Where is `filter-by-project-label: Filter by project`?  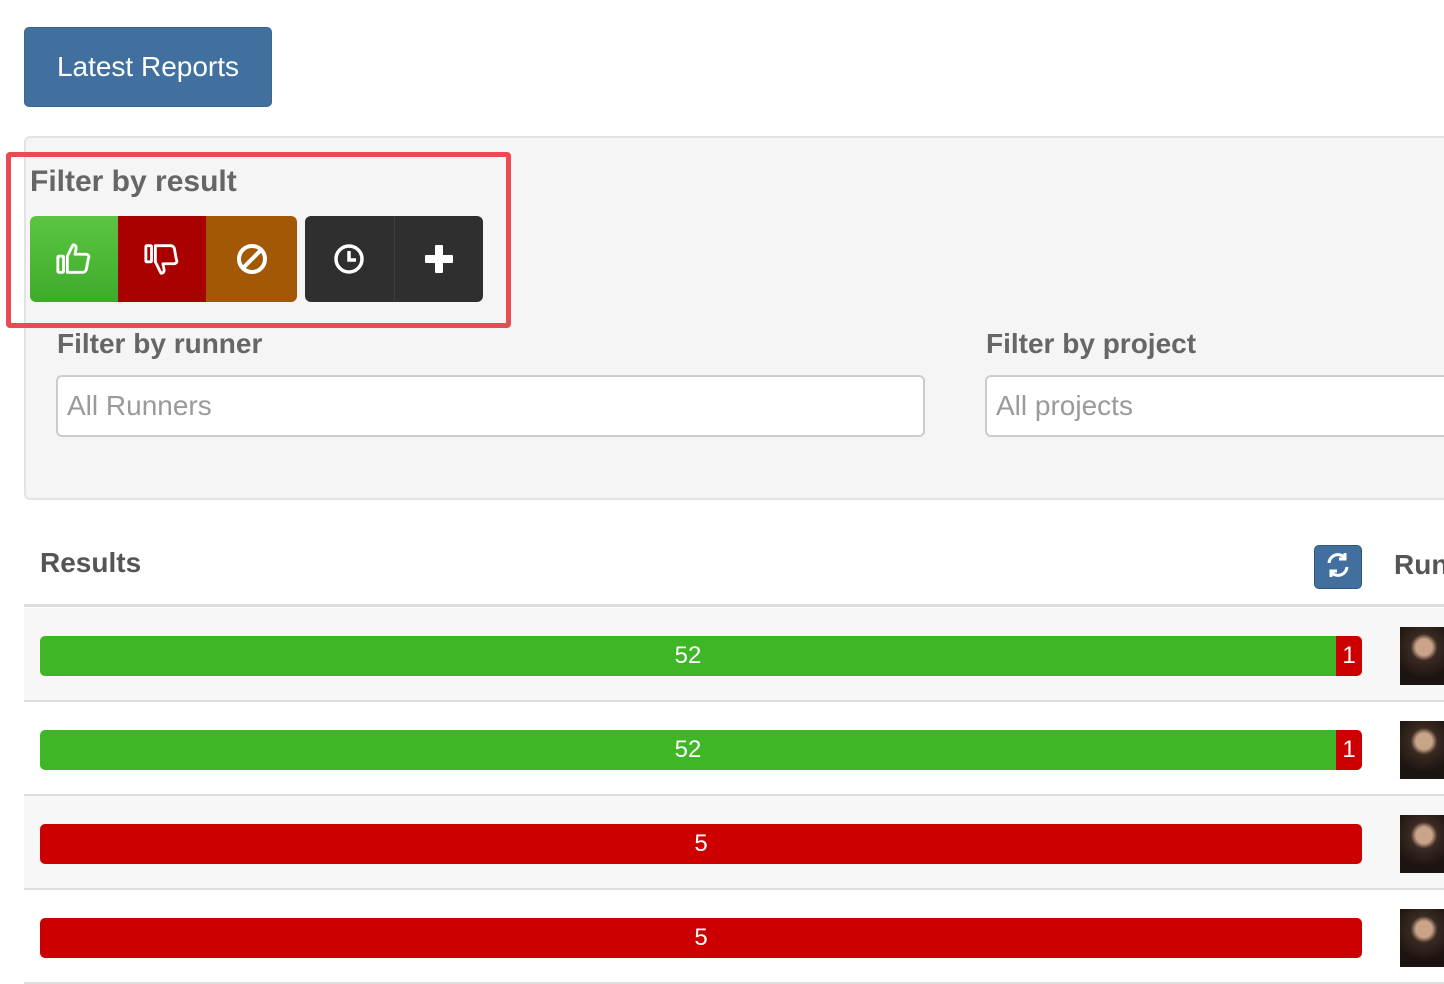
filter-by-project-label: Filter by project is located at coordinates (1091, 343).